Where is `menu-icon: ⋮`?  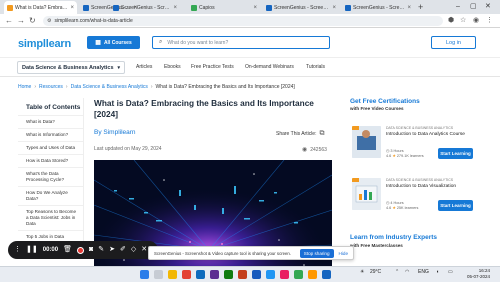
menu-icon: ⋮ is located at coordinates (489, 21).